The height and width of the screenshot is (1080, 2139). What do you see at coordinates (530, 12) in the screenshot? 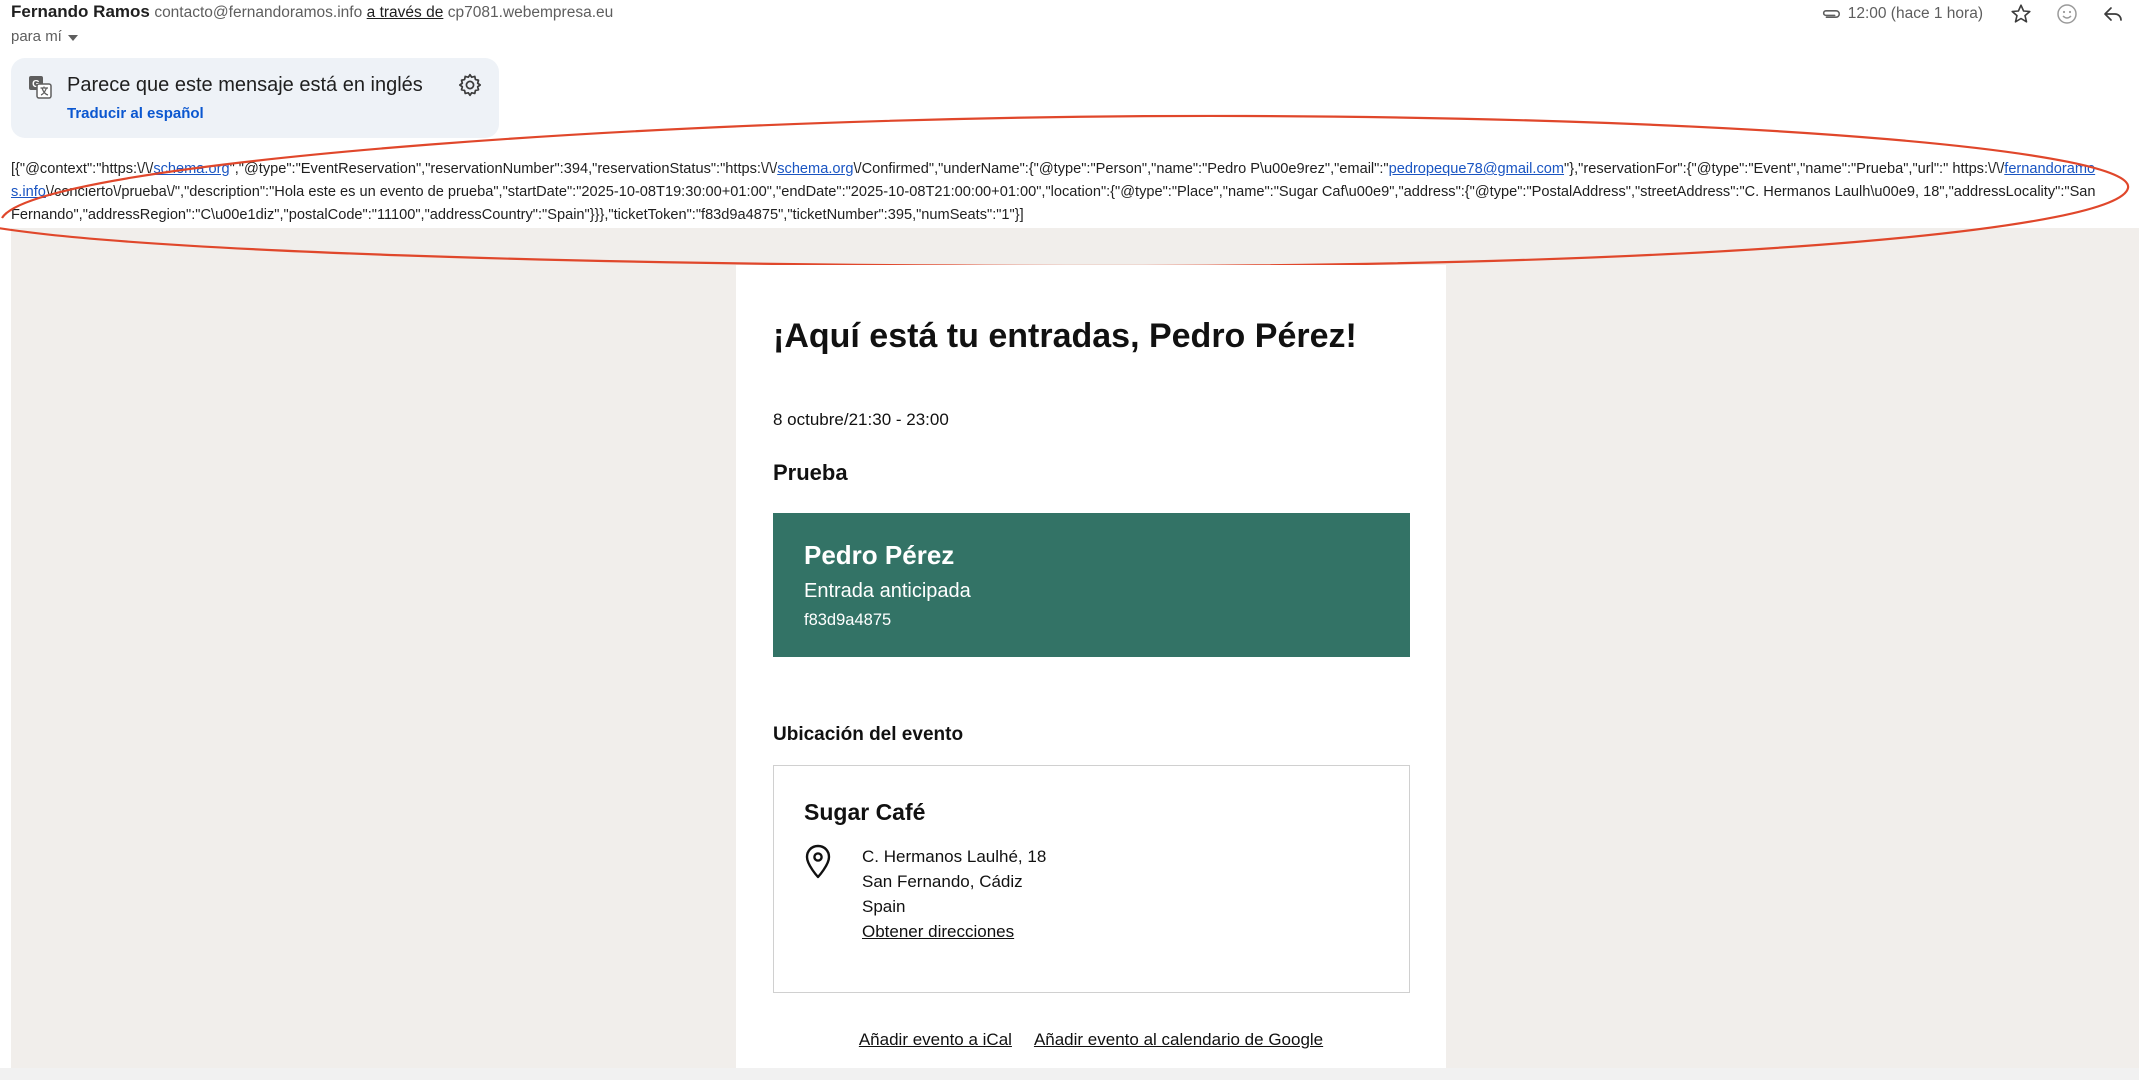
I see `via-domain: cp7081.webempresa.eu` at bounding box center [530, 12].